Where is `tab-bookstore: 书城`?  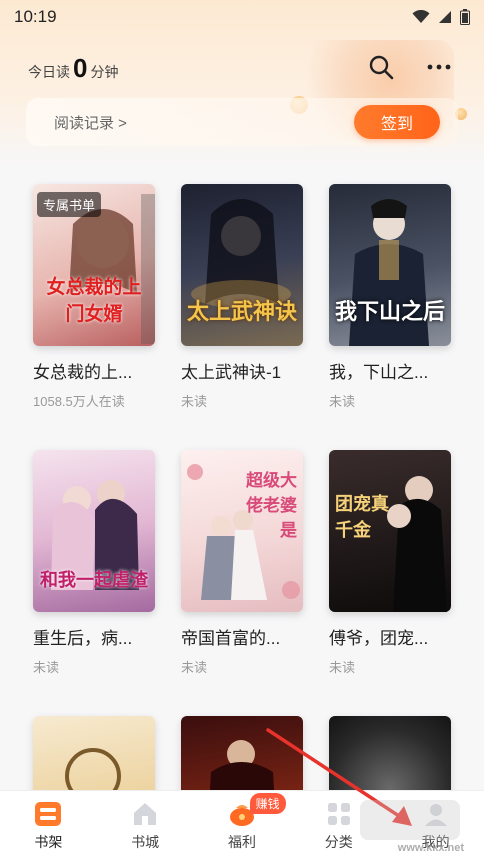
tab-bookstore: 书城 is located at coordinates (145, 825).